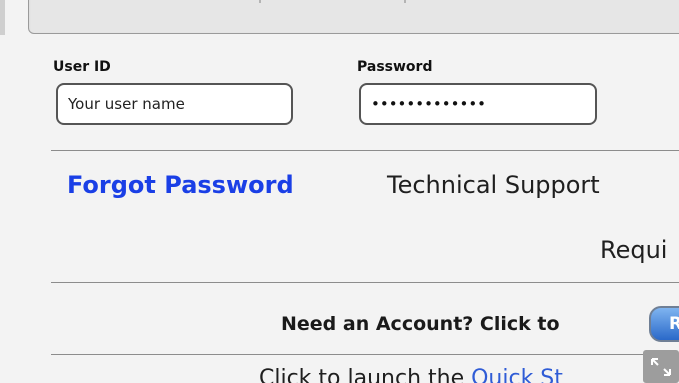 This screenshot has width=679, height=383. Describe the element at coordinates (634, 250) in the screenshot. I see `required-note: Requi` at that location.